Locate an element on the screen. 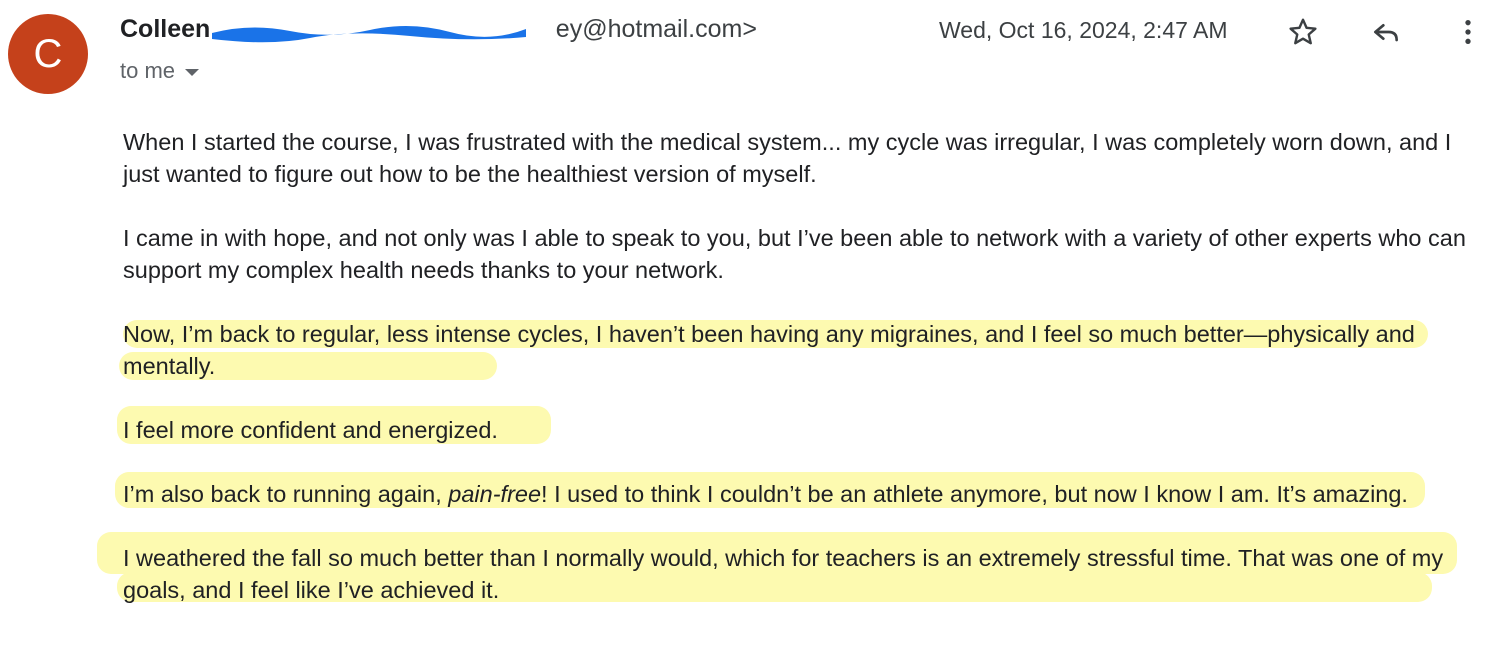  more-options-button is located at coordinates (1468, 32).